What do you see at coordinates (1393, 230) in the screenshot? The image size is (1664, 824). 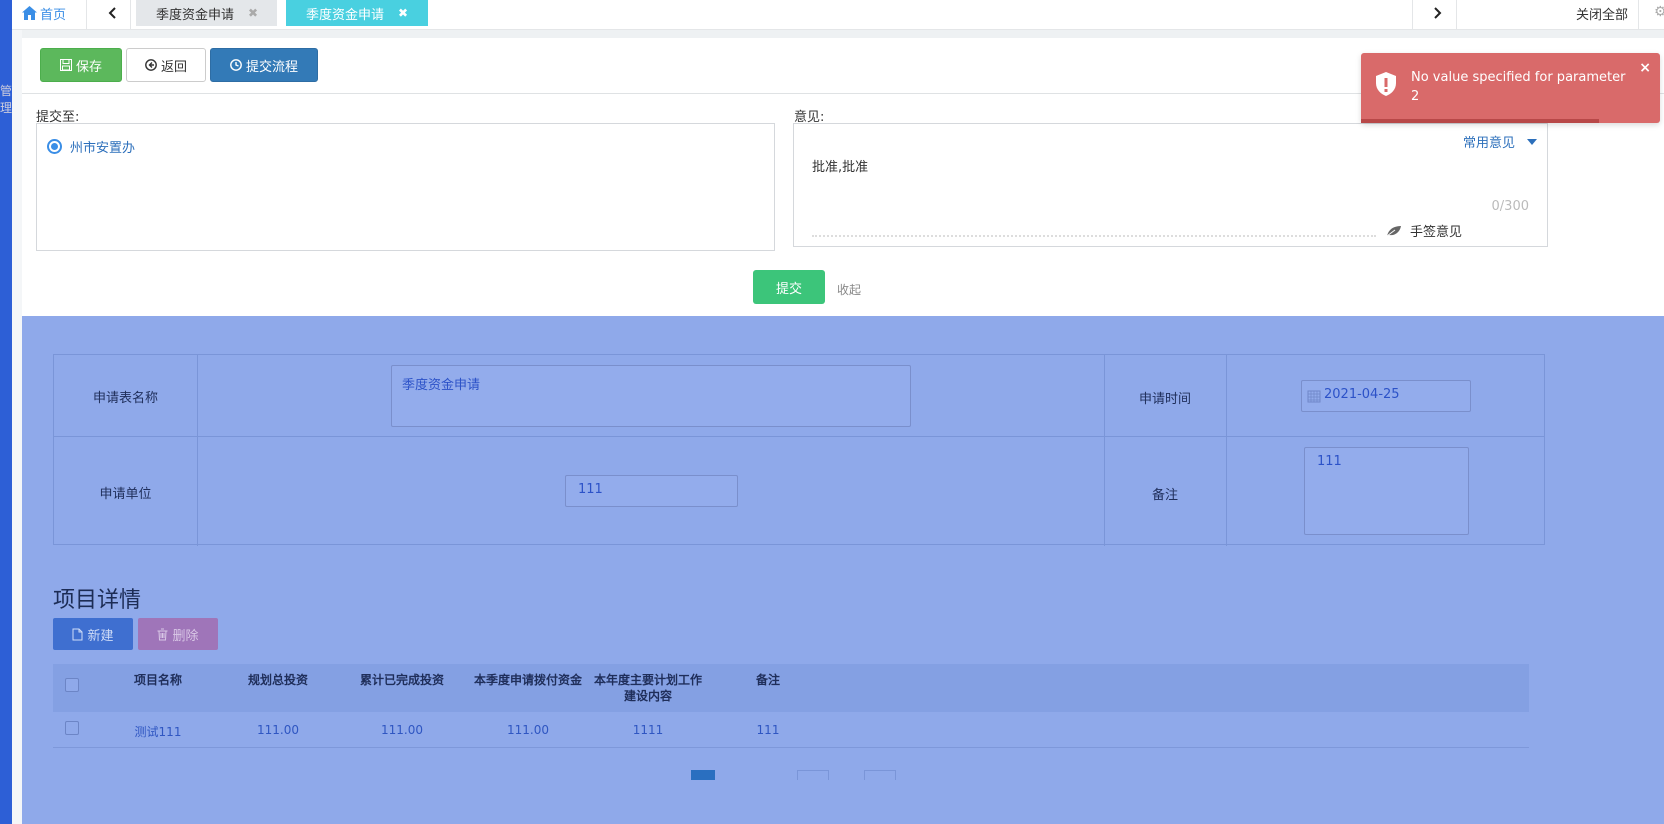 I see `leaf-icon` at bounding box center [1393, 230].